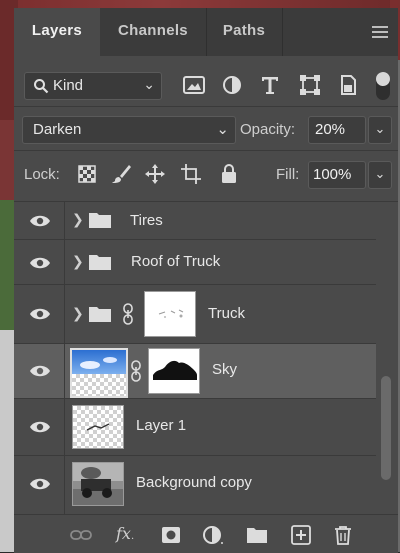  Describe the element at coordinates (343, 535) in the screenshot. I see `delete-layer-trash-icon` at that location.